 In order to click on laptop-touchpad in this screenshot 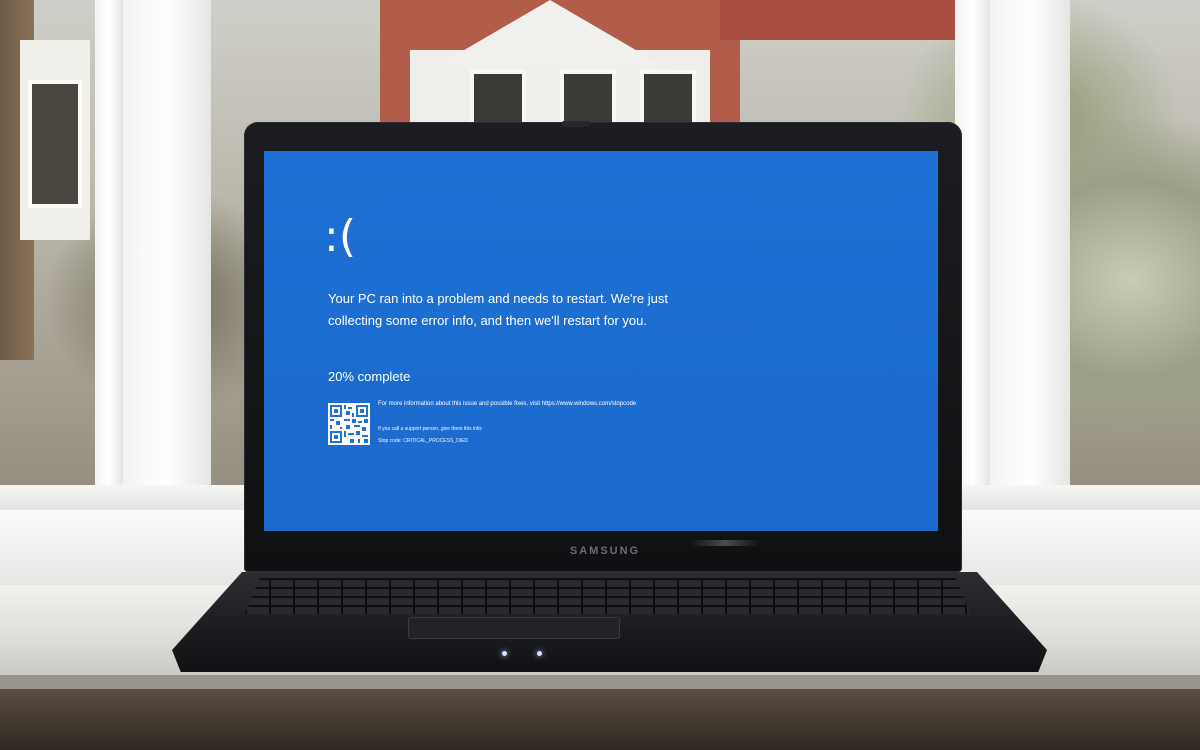, I will do `click(514, 628)`.